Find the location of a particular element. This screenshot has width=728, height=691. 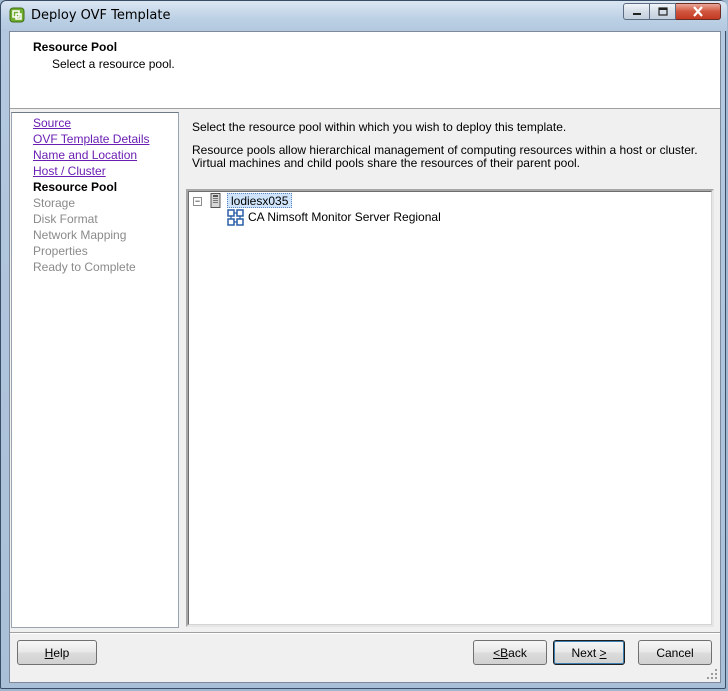

minimize-icon is located at coordinates (636, 13).